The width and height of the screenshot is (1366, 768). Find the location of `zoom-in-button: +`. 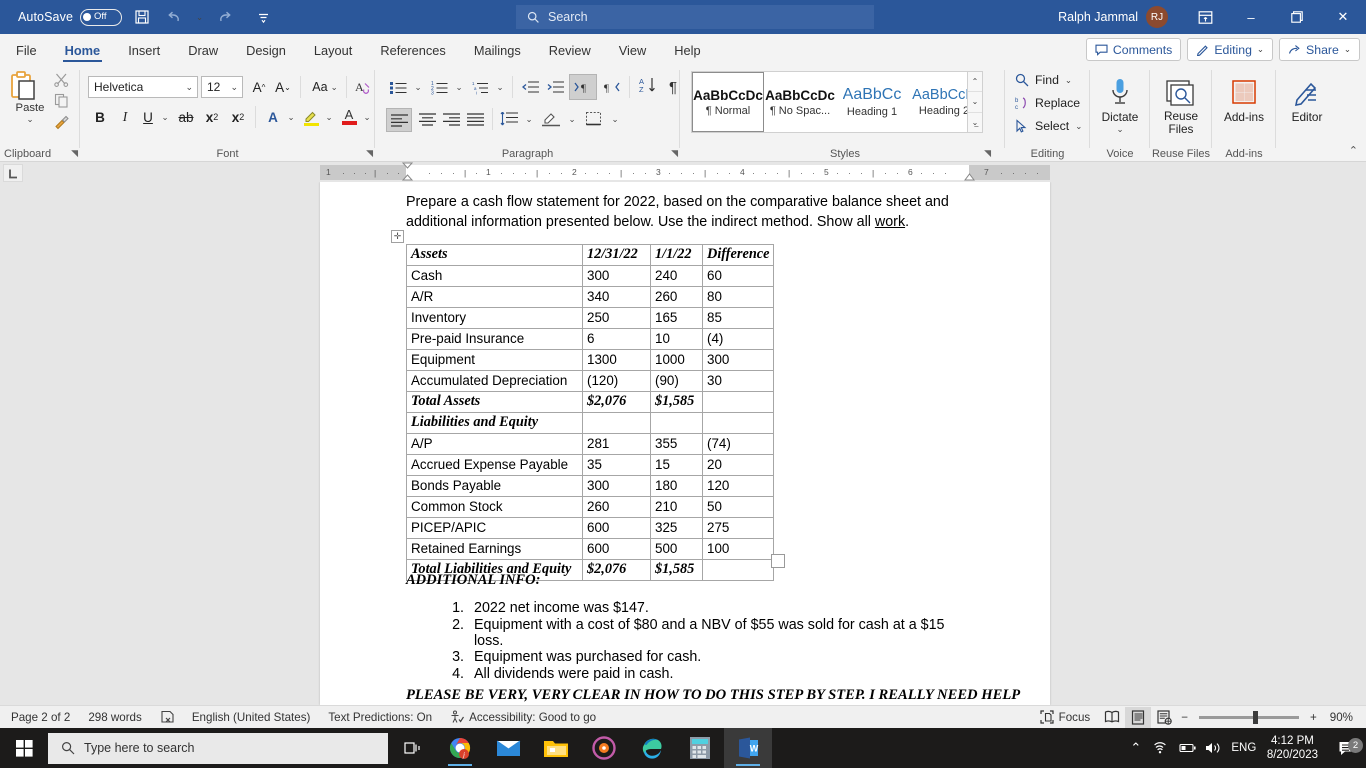

zoom-in-button: + is located at coordinates (1313, 717).